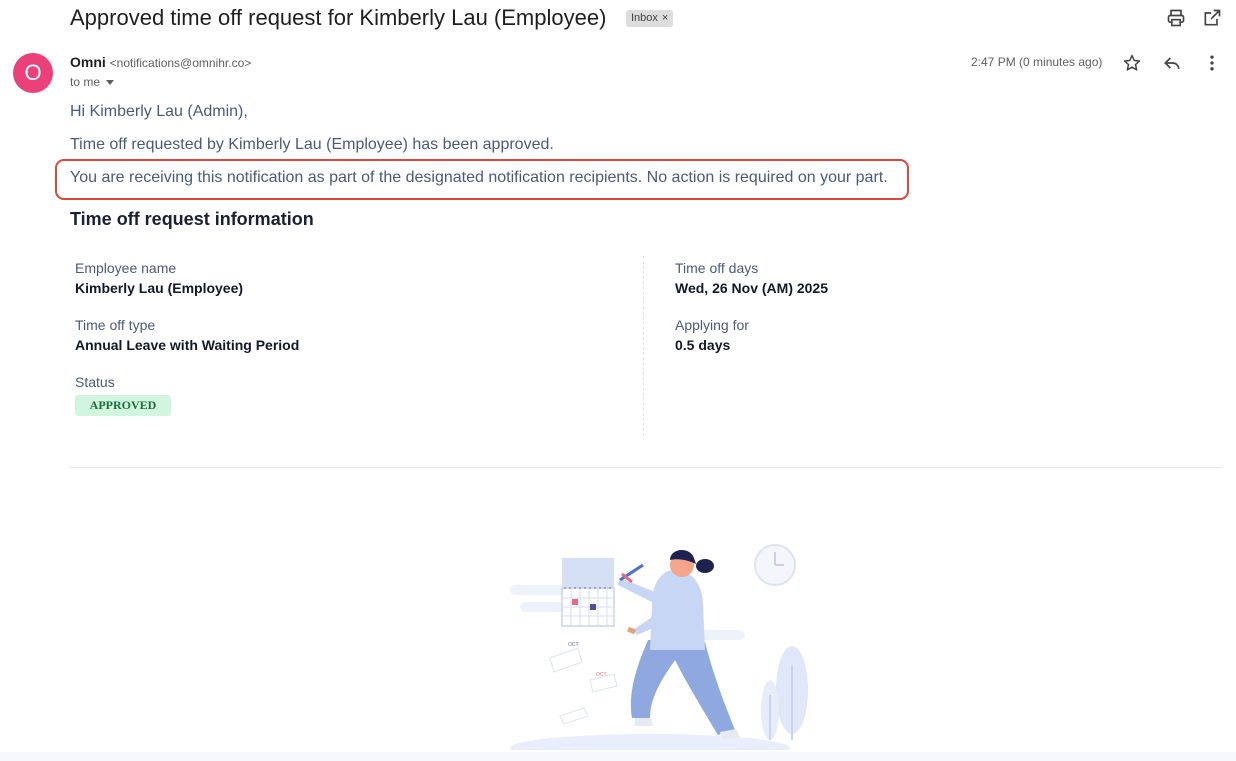 The image size is (1236, 761). Describe the element at coordinates (784, 693) in the screenshot. I see `plant-icon` at that location.